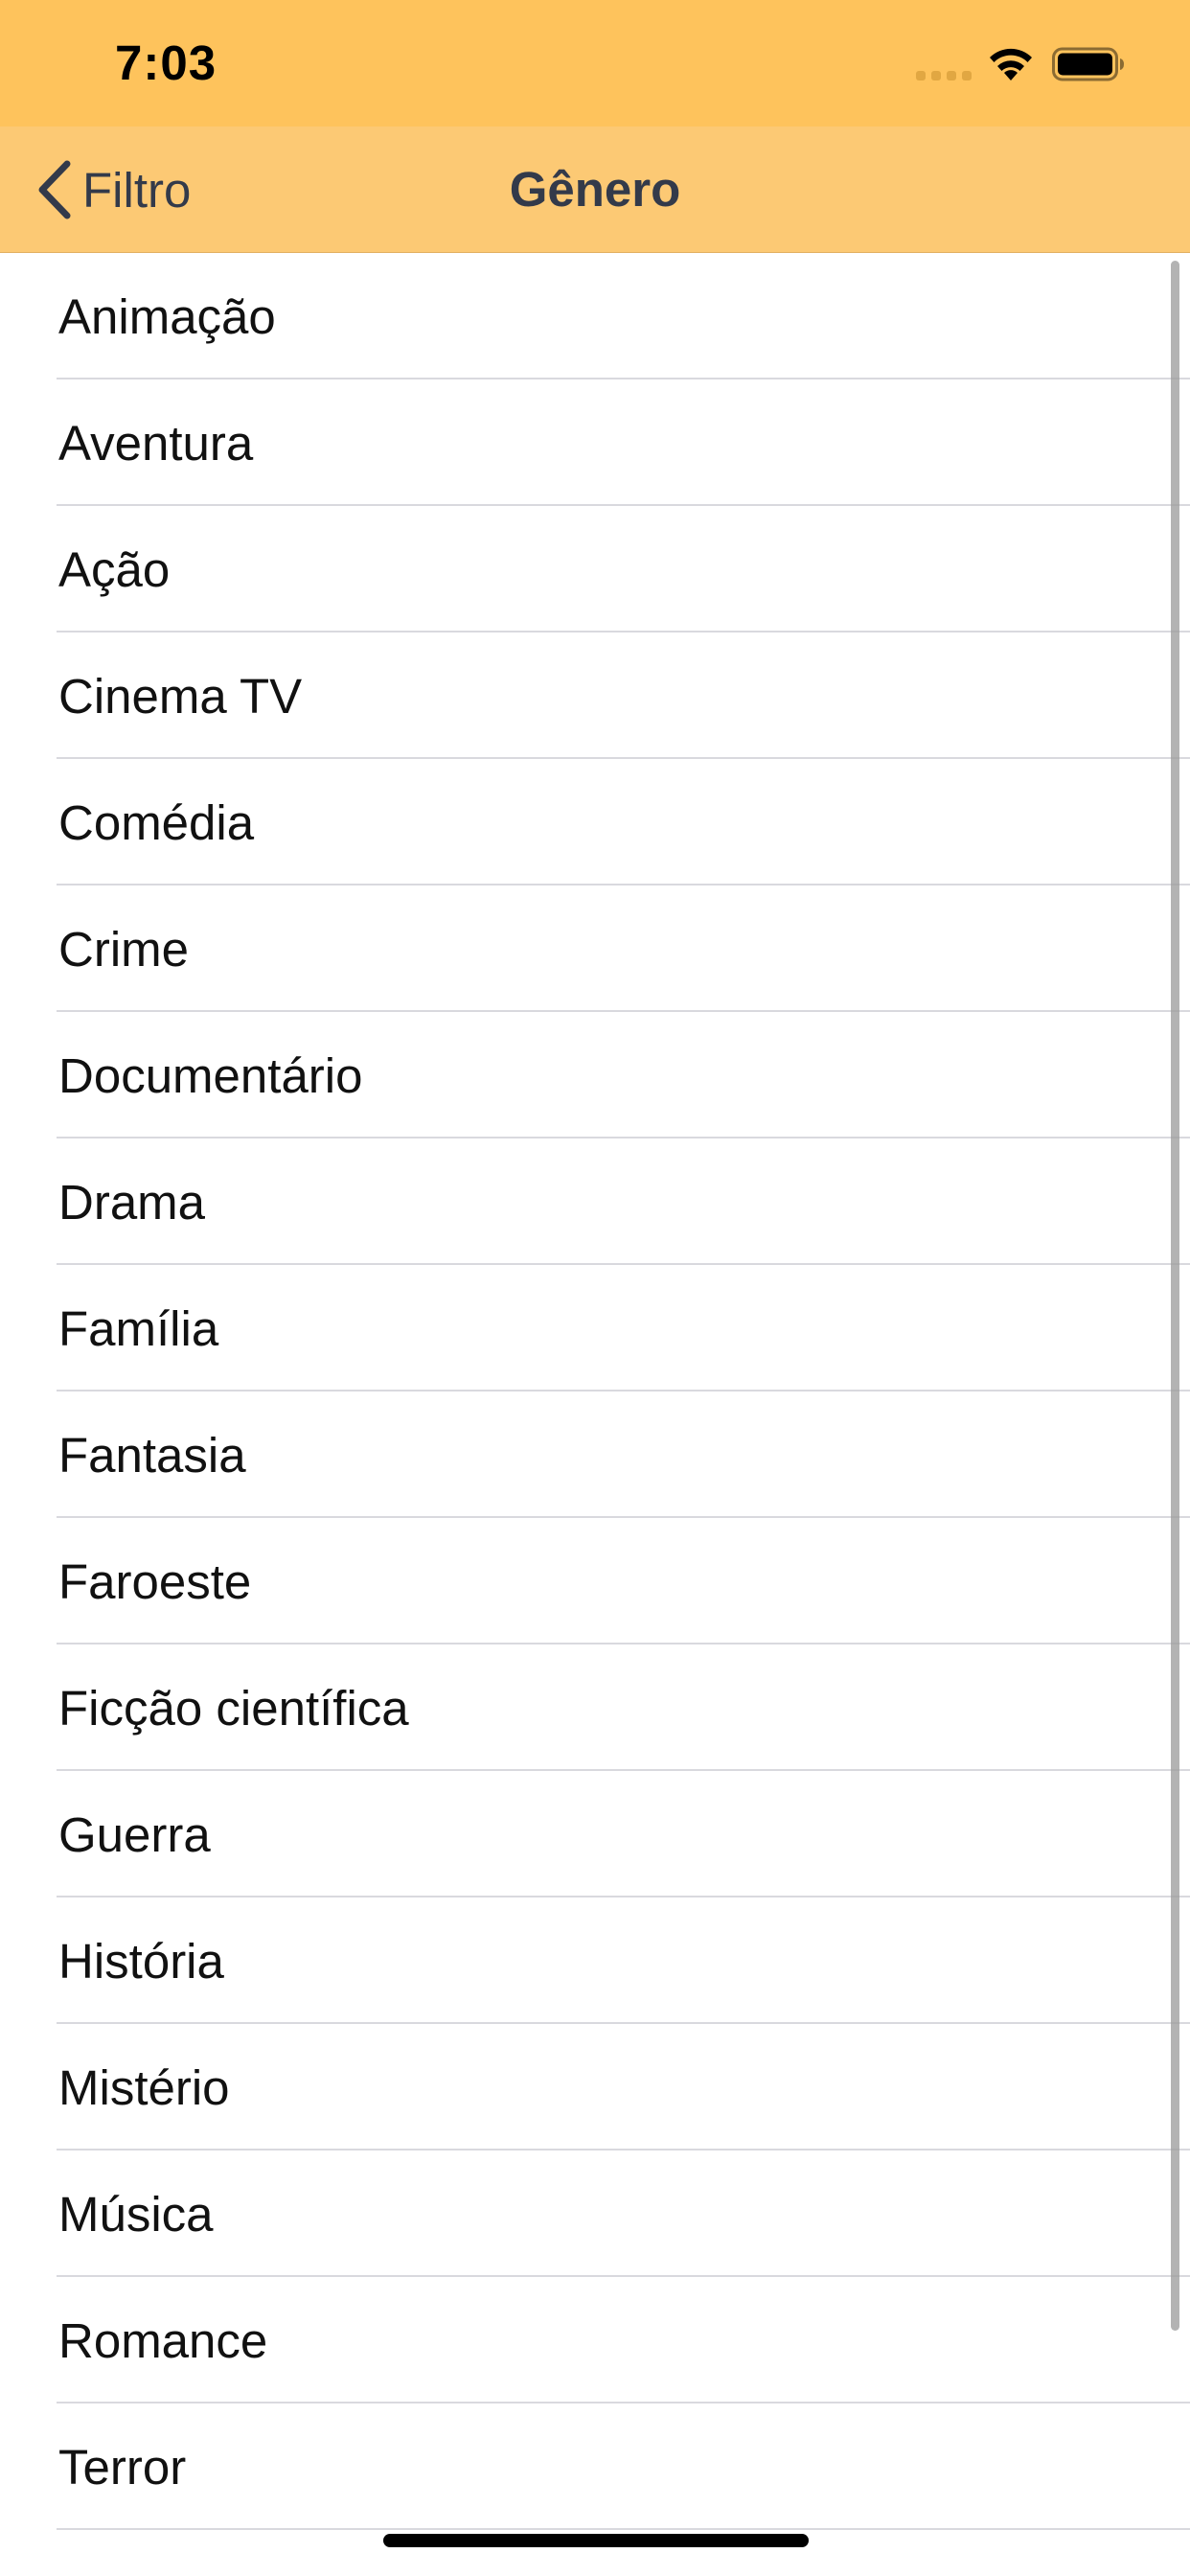 The image size is (1190, 2576). I want to click on genre-label: Romance, so click(163, 2340).